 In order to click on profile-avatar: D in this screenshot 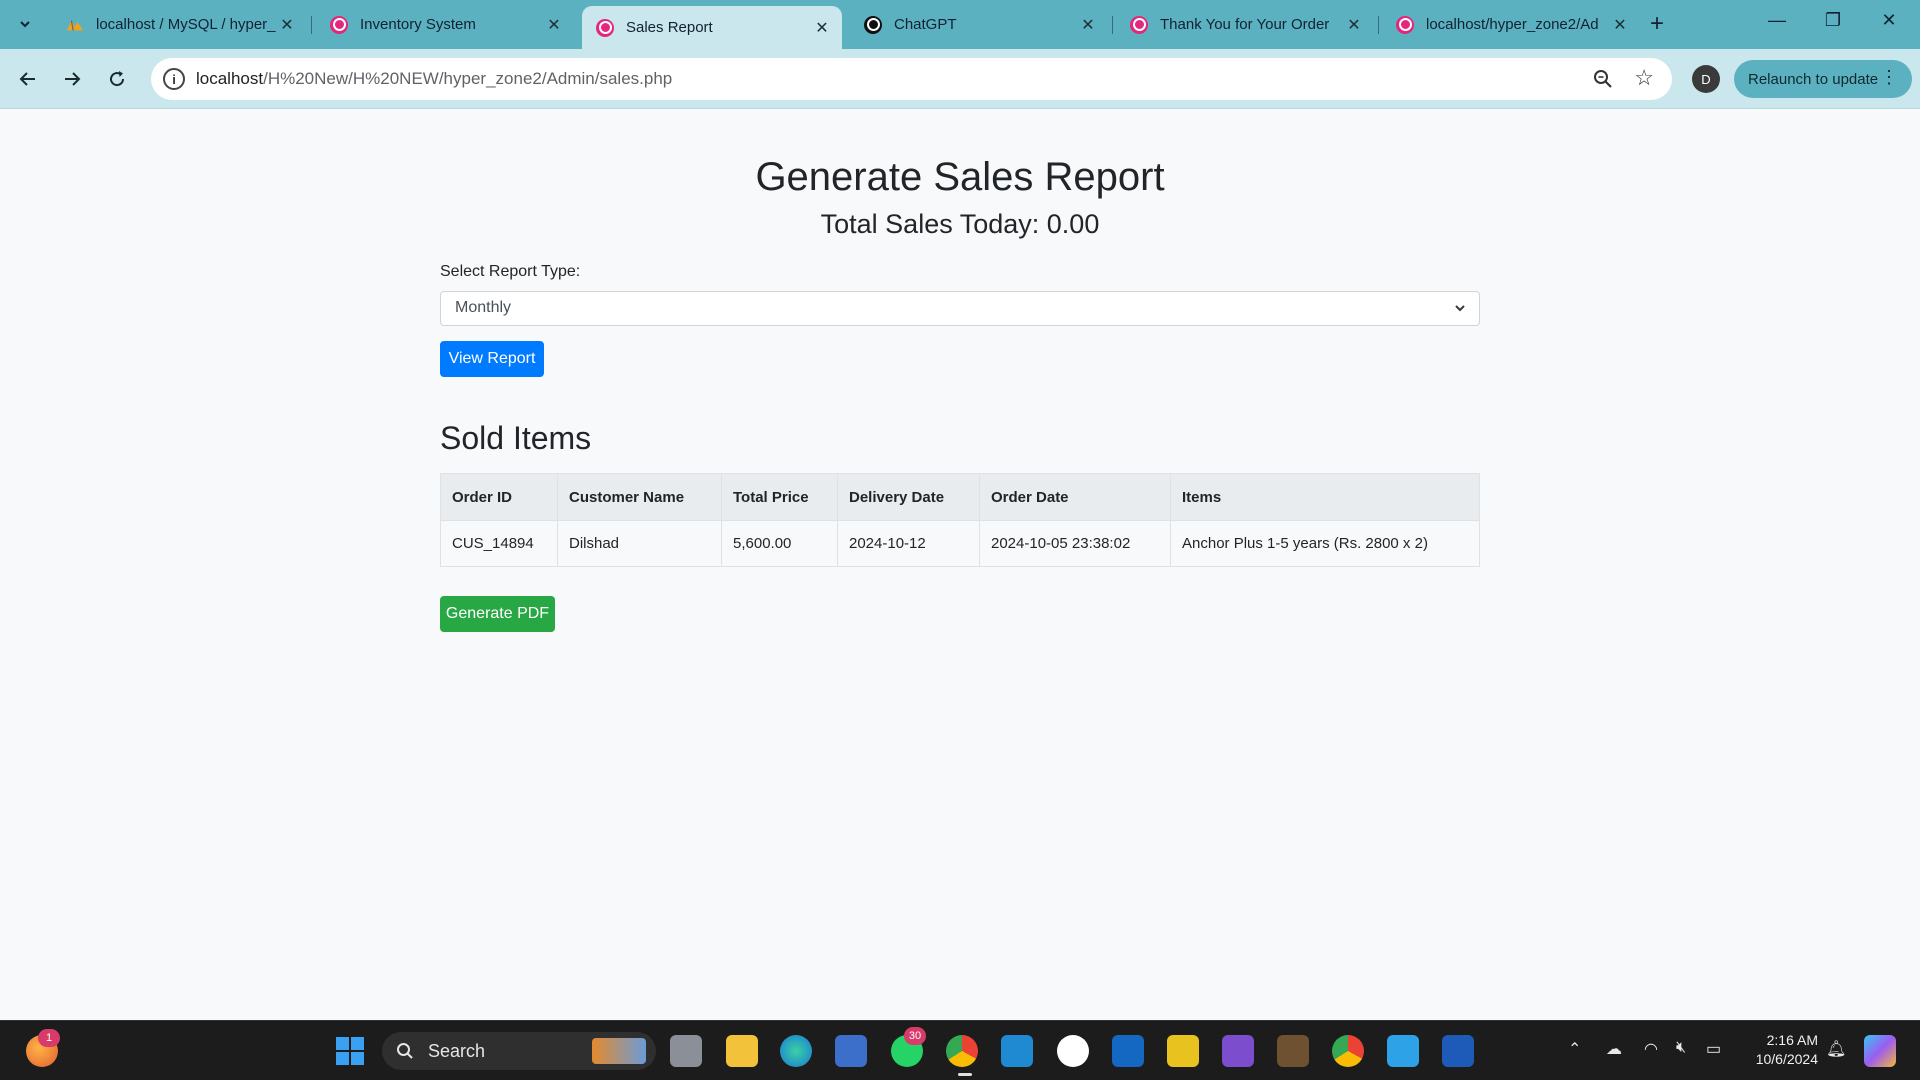, I will do `click(1706, 79)`.